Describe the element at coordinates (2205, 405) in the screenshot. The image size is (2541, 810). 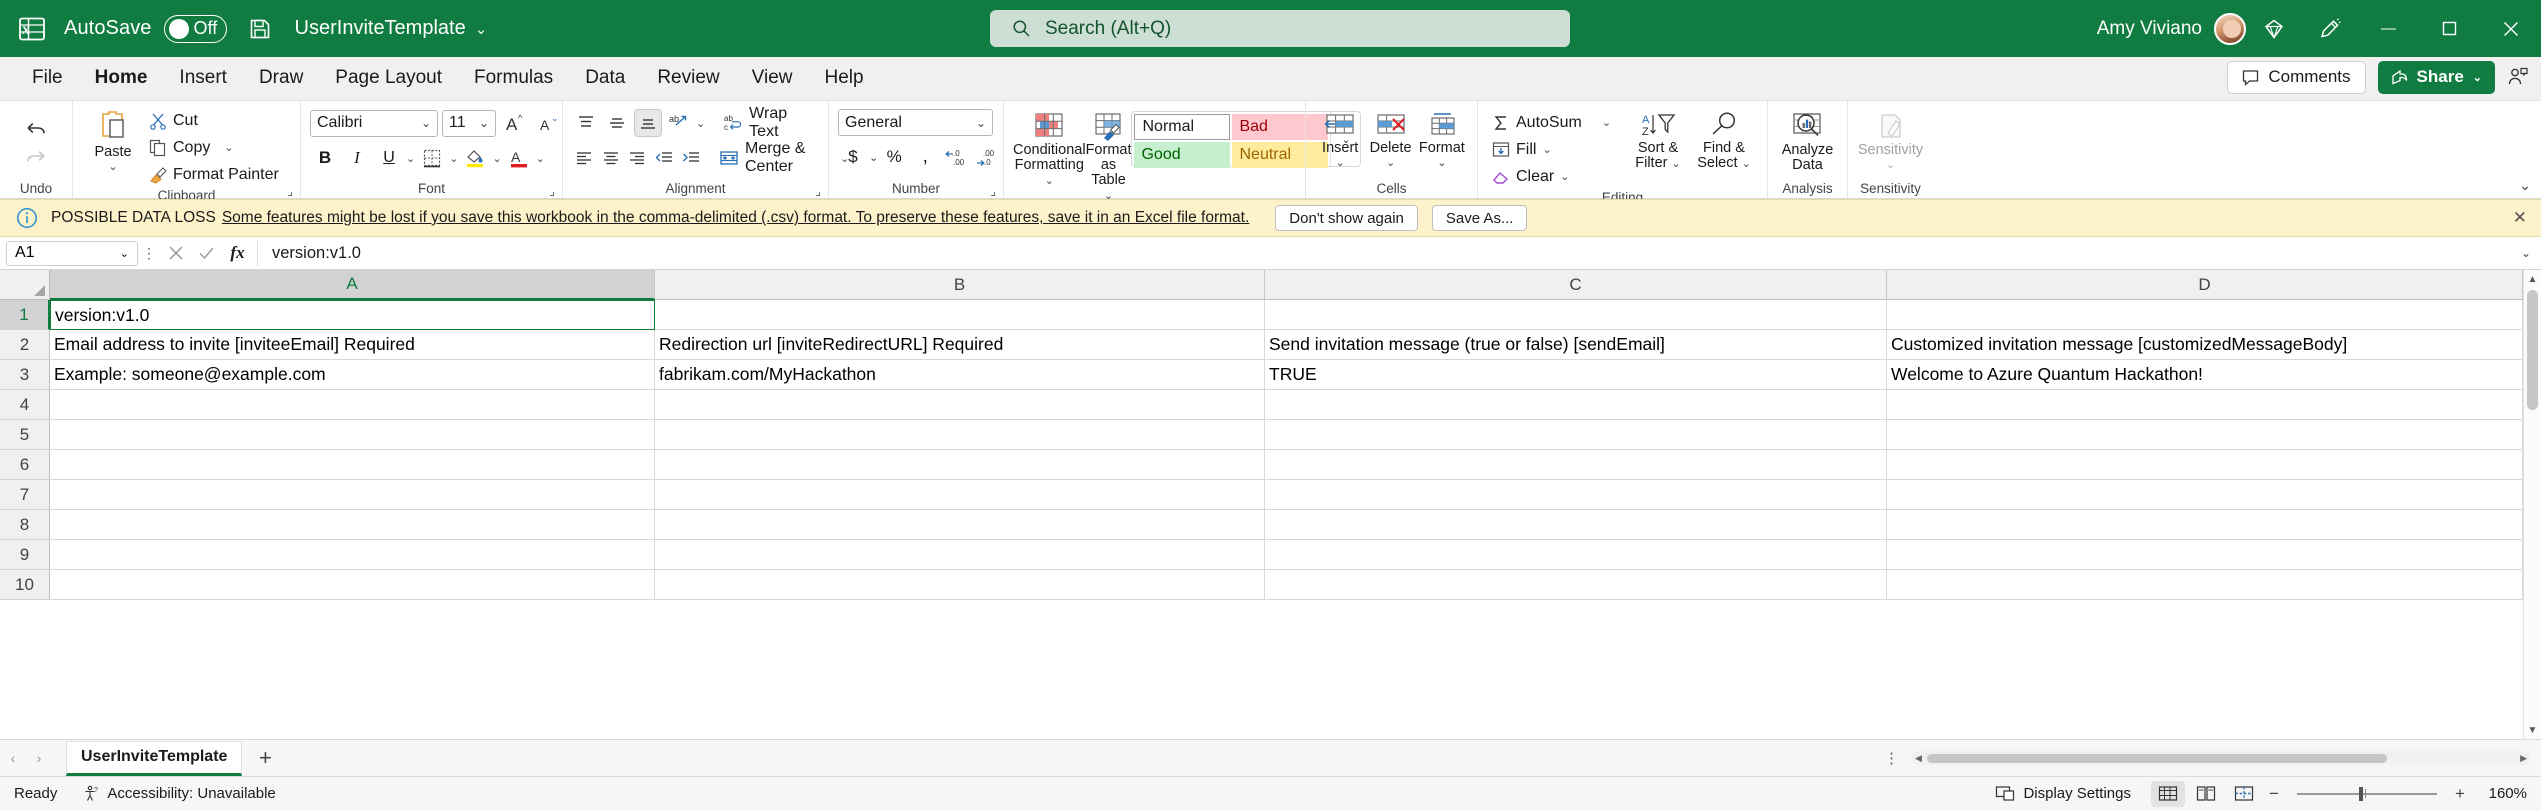
I see `cell-D4` at that location.